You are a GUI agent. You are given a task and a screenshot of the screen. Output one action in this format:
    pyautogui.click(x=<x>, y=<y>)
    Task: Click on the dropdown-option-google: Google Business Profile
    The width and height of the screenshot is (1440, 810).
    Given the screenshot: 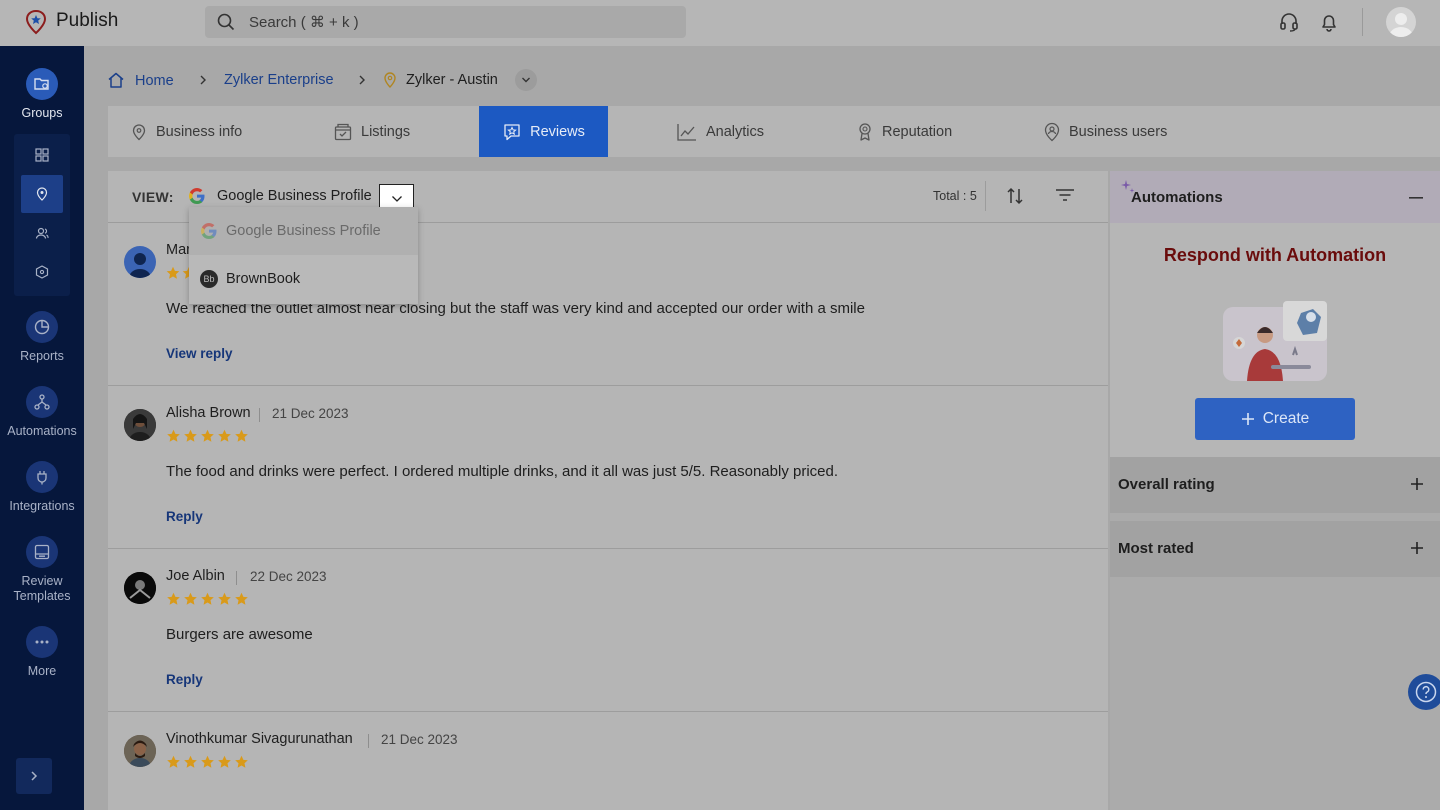 What is the action you would take?
    pyautogui.click(x=303, y=231)
    